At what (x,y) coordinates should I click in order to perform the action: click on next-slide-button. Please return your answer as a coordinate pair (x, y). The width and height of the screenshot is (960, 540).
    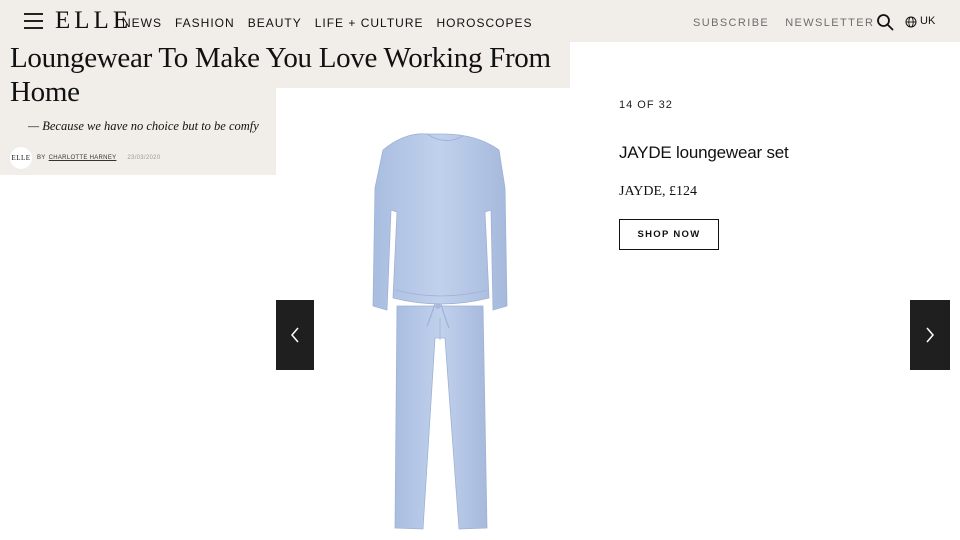
    Looking at the image, I should click on (930, 335).